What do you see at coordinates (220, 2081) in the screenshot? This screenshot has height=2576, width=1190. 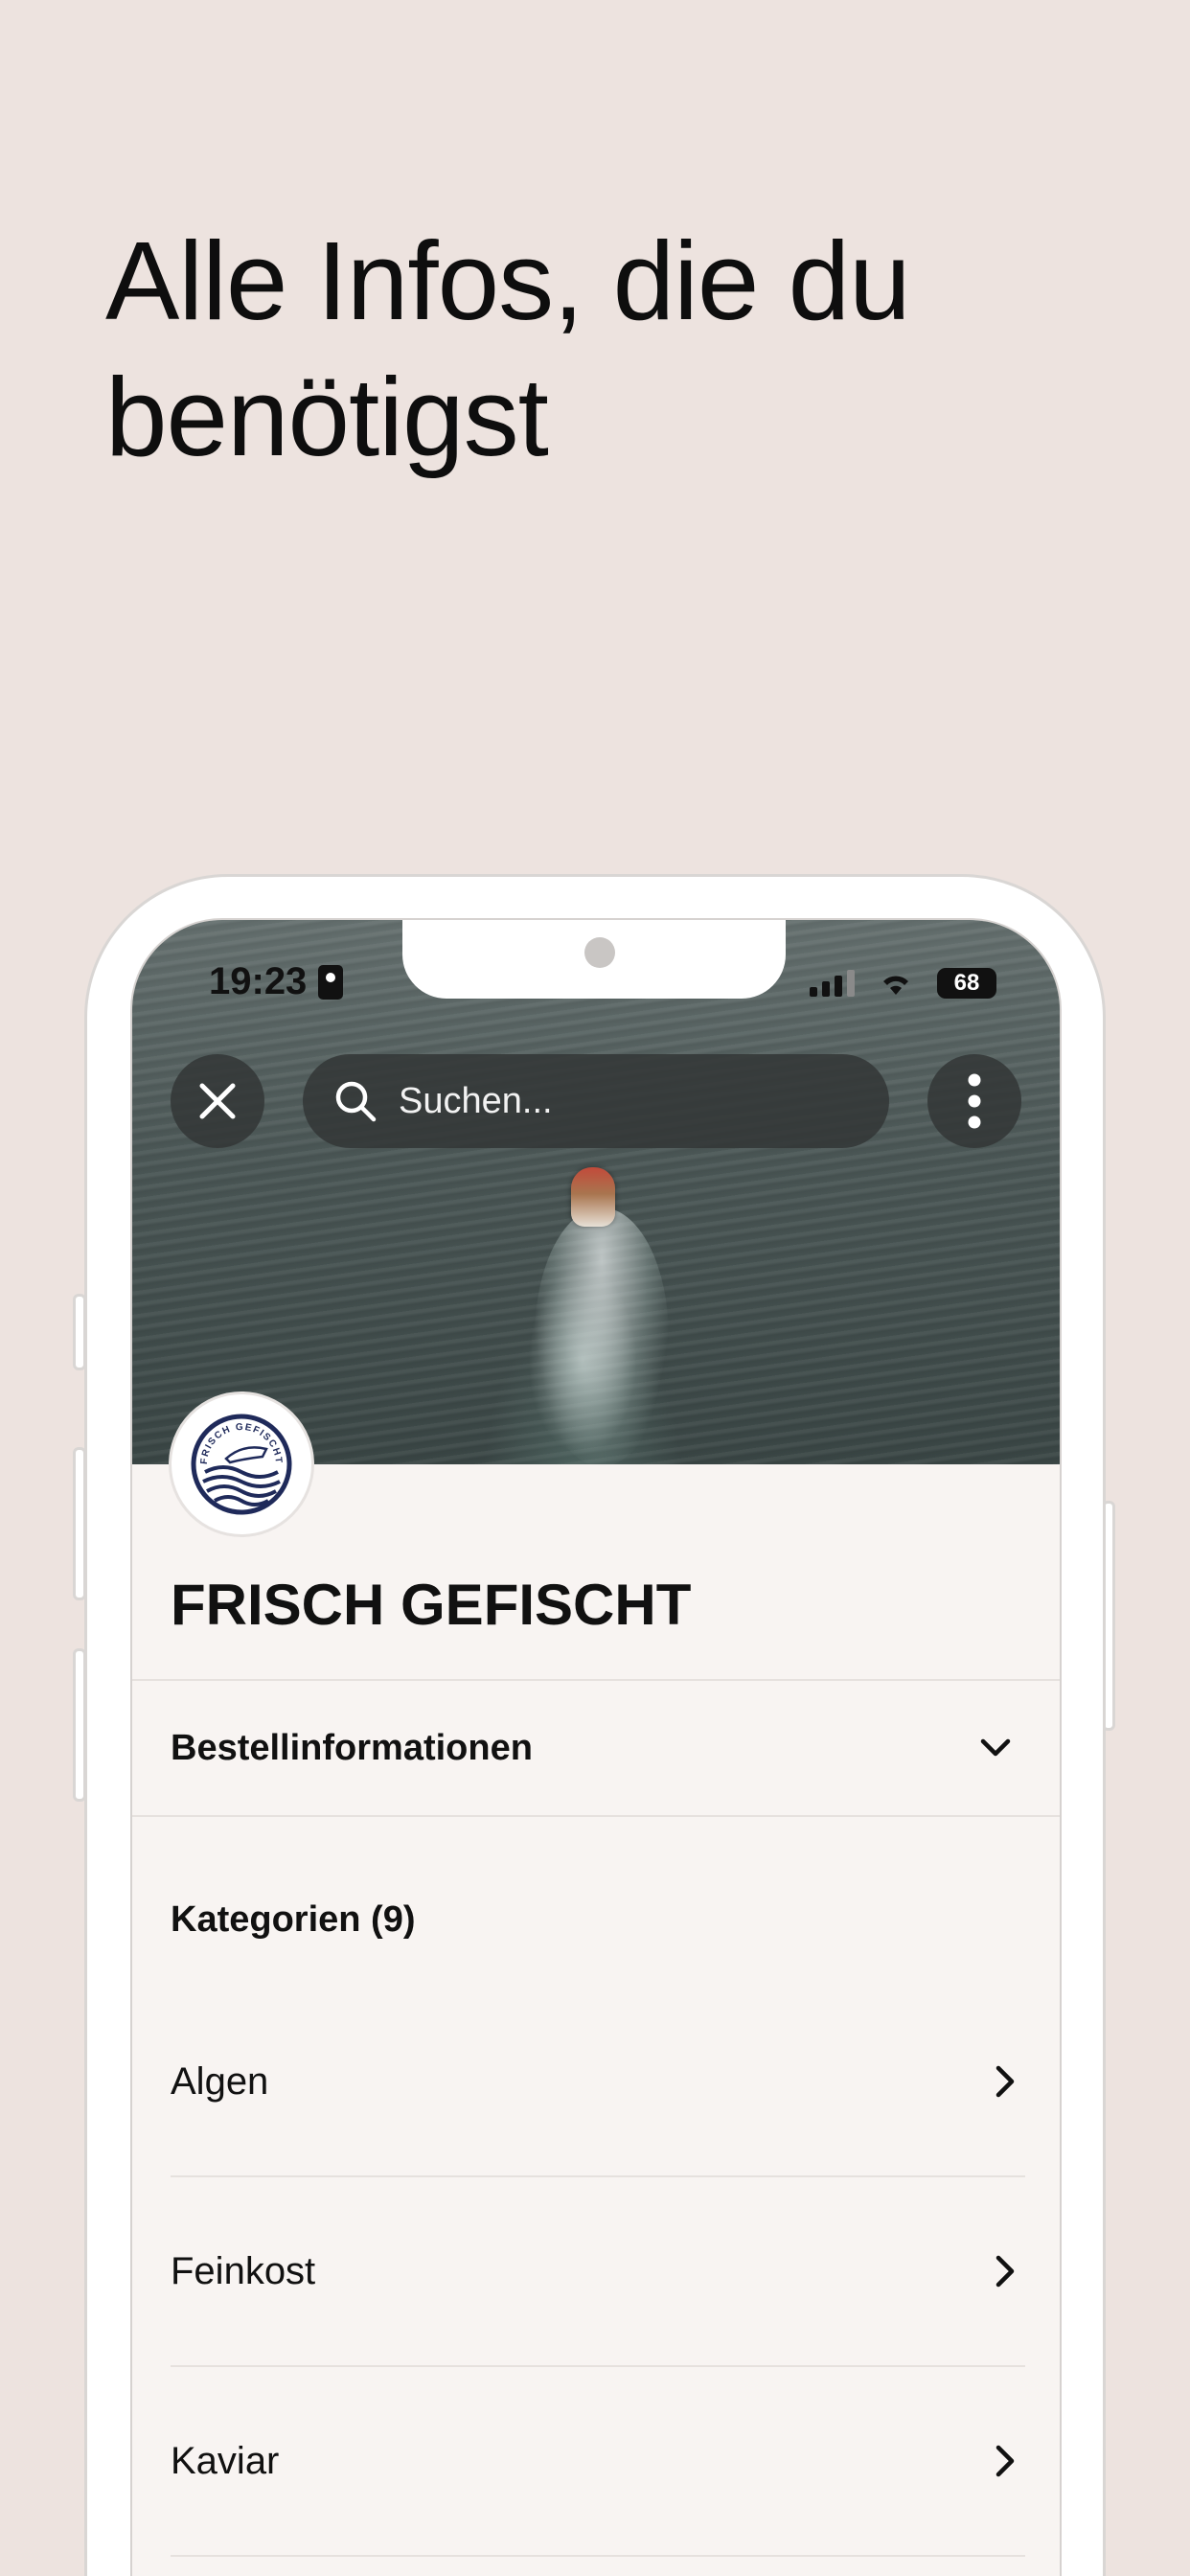 I see `category-label: Algen` at bounding box center [220, 2081].